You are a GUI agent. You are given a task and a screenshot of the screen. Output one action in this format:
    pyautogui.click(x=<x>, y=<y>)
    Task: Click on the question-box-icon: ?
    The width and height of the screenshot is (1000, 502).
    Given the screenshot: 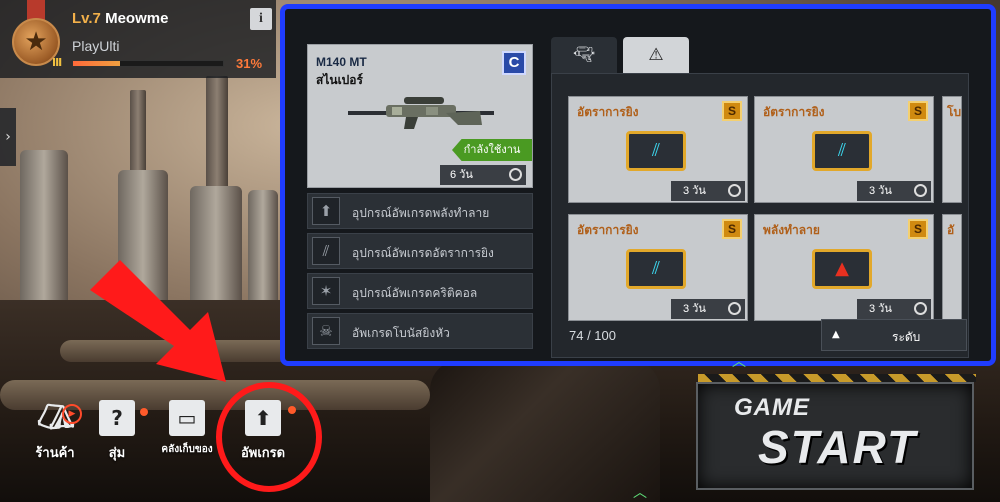 What is the action you would take?
    pyautogui.click(x=117, y=418)
    